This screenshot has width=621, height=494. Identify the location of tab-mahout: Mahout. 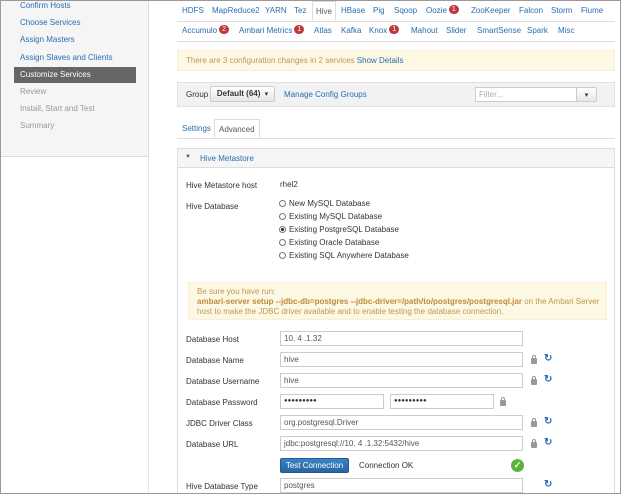
(424, 31).